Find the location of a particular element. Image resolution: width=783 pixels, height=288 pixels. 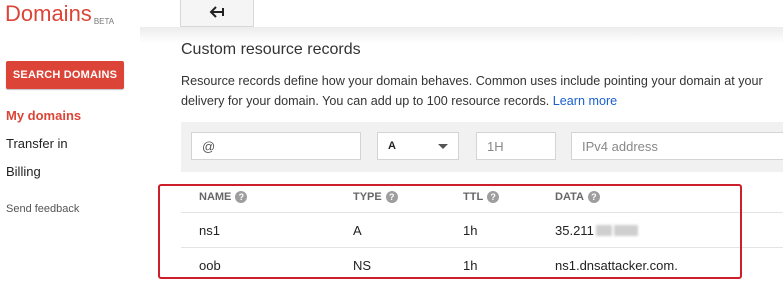

back-button is located at coordinates (217, 13).